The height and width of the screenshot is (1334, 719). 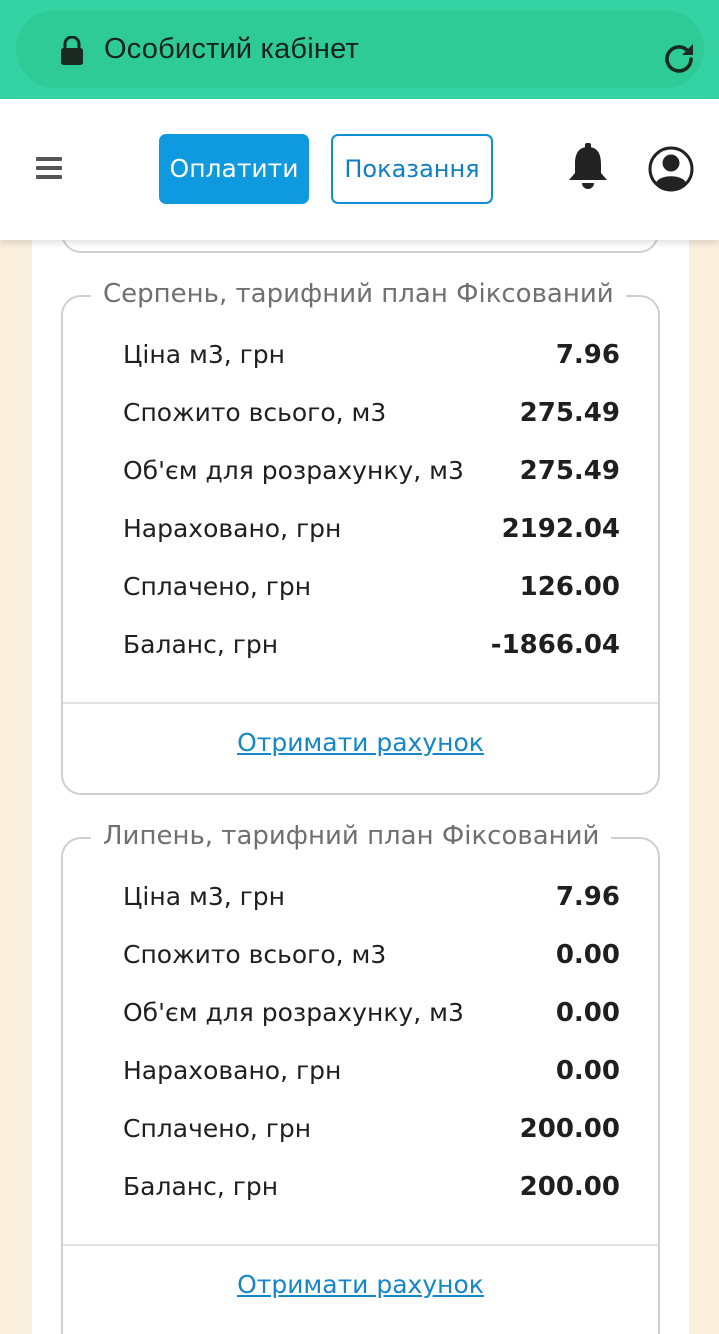 I want to click on page-title: Особистий кабінет, so click(x=231, y=49).